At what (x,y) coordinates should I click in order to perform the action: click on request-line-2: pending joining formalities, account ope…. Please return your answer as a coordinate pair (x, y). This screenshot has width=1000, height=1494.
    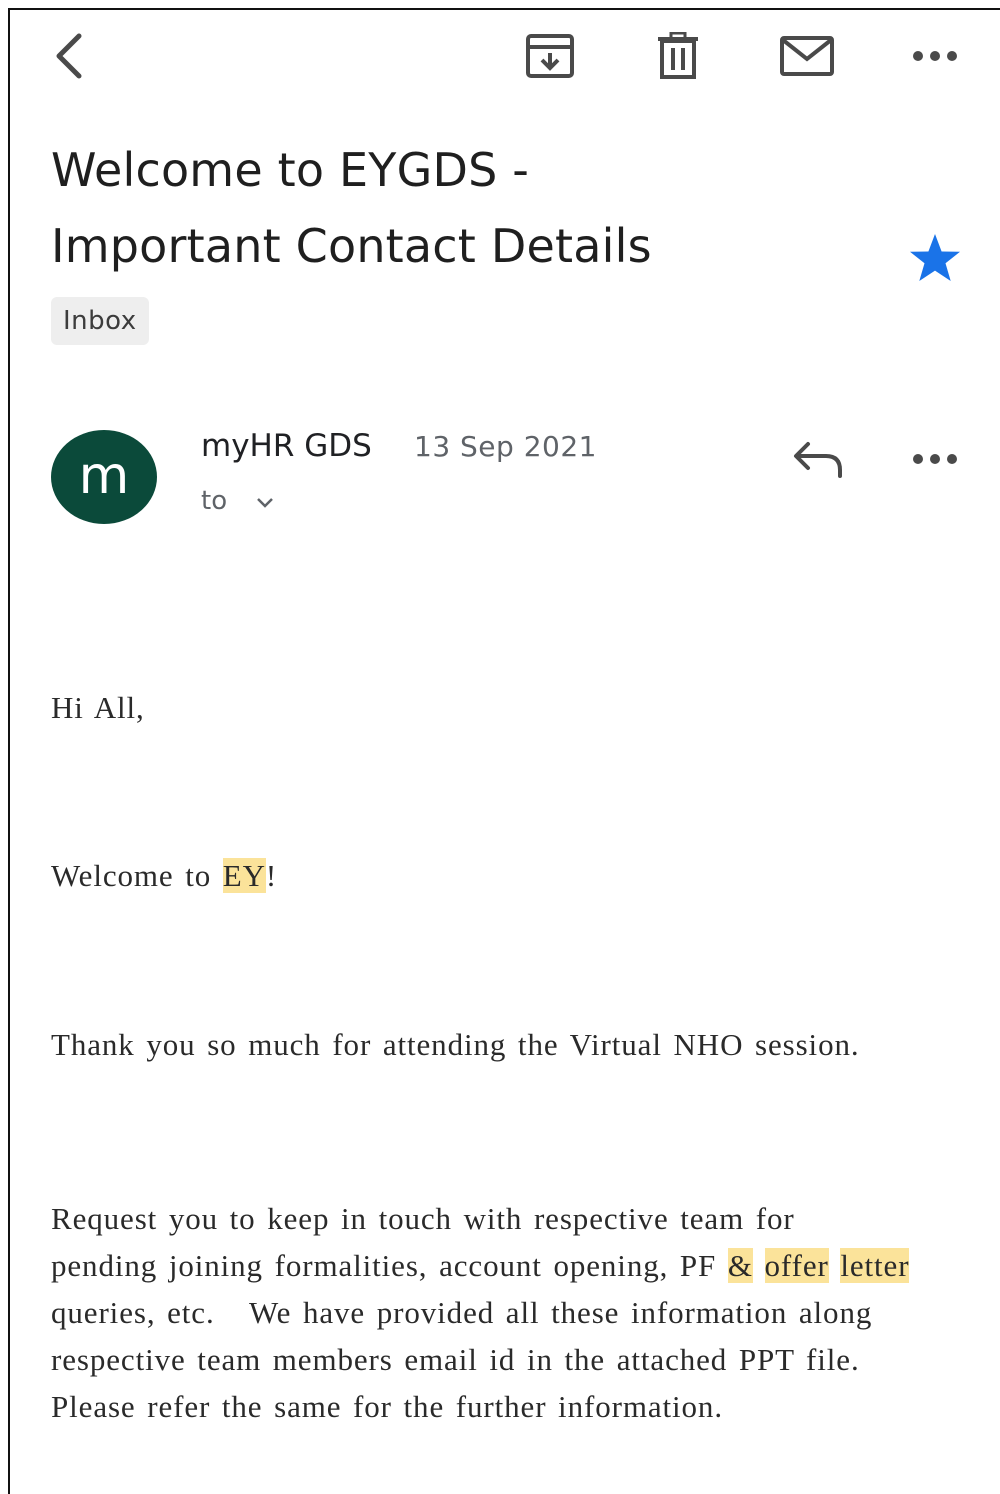
    Looking at the image, I should click on (521, 1265).